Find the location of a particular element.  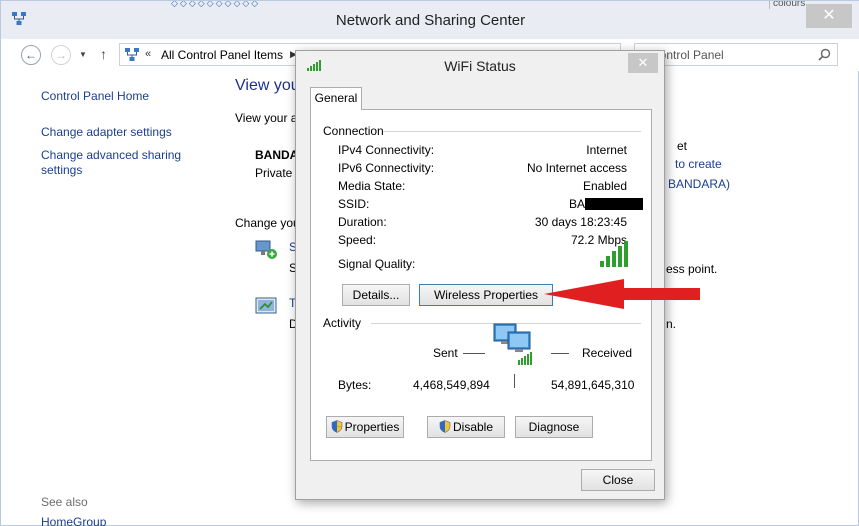

window-title: Network and Sharing Center is located at coordinates (430, 20).